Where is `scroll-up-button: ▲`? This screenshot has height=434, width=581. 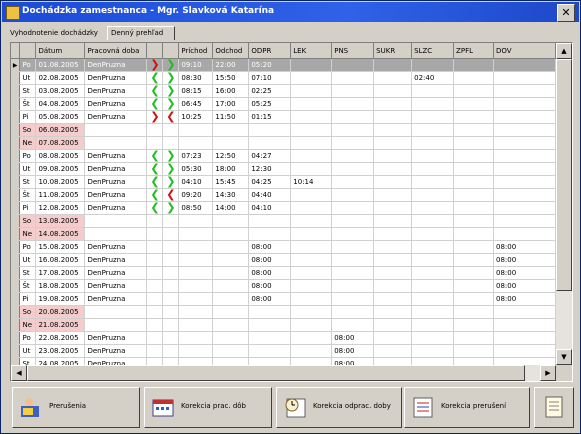 scroll-up-button: ▲ is located at coordinates (564, 51).